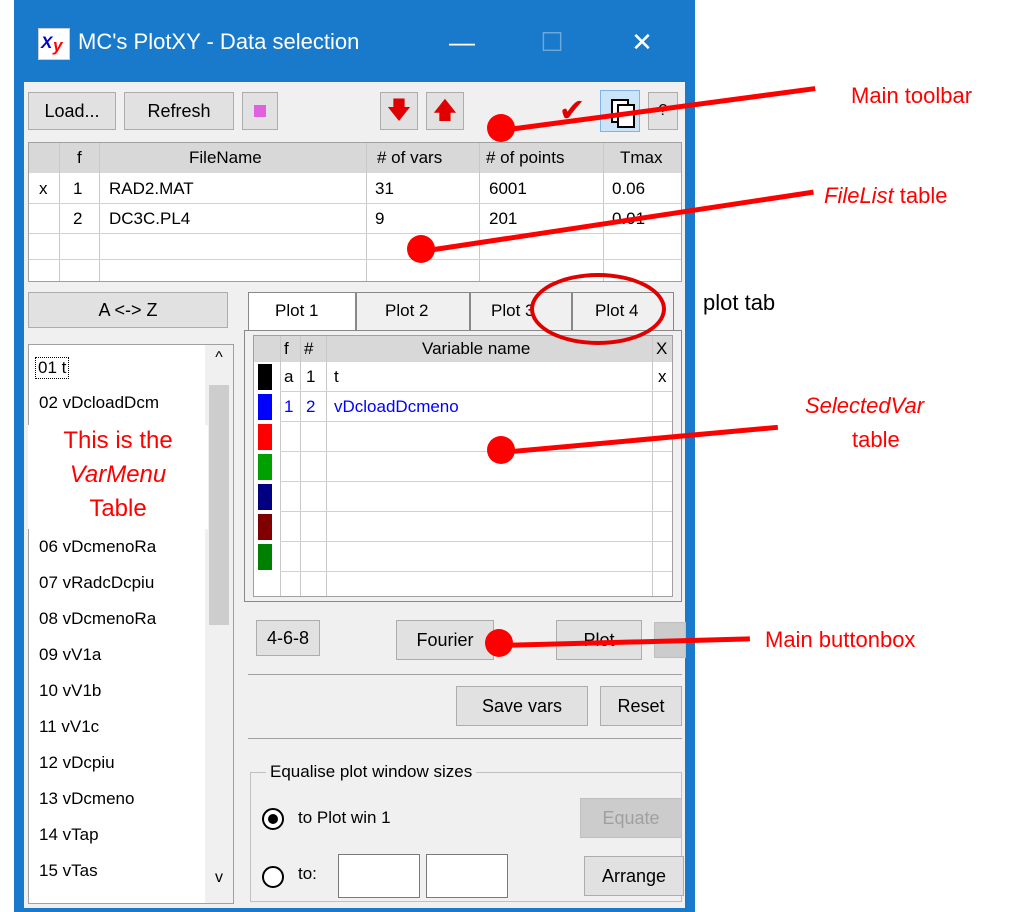 This screenshot has width=1027, height=912. I want to click on move-down-button: 🡇, so click(399, 111).